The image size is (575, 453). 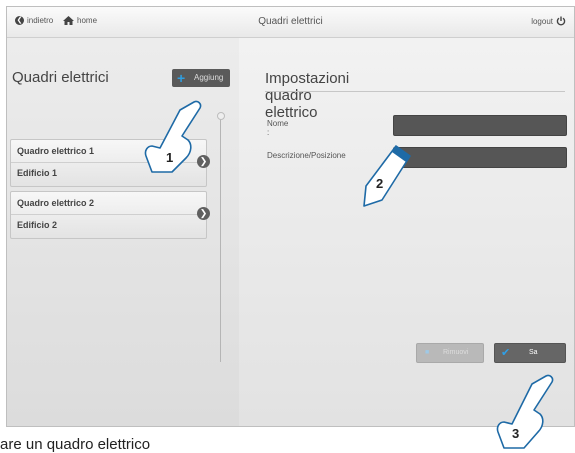 I want to click on name-label: Nome :, so click(x=278, y=128).